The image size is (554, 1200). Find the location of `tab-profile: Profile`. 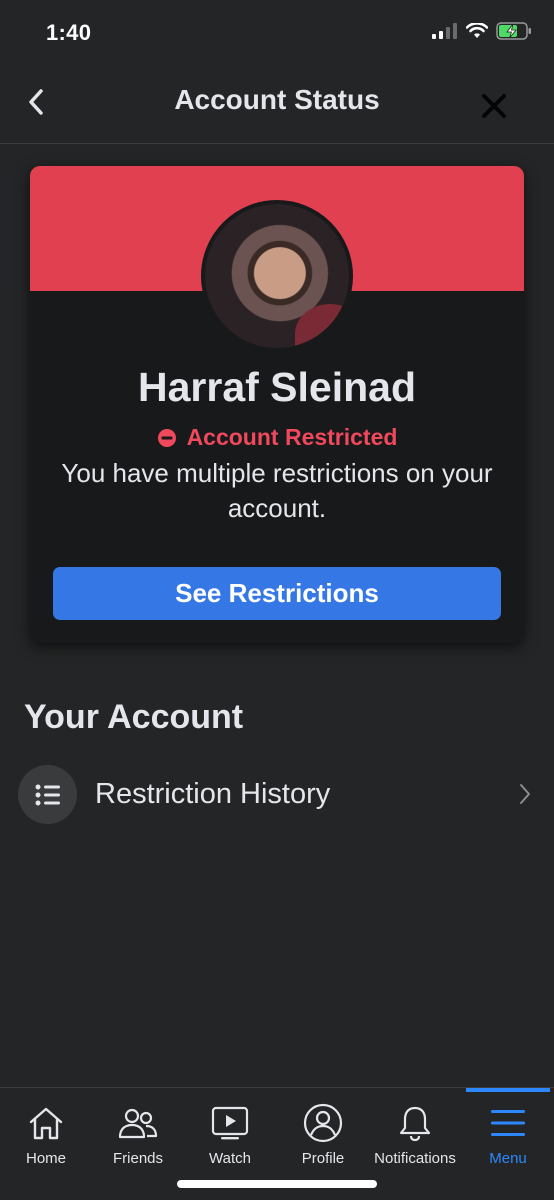

tab-profile: Profile is located at coordinates (323, 1133).